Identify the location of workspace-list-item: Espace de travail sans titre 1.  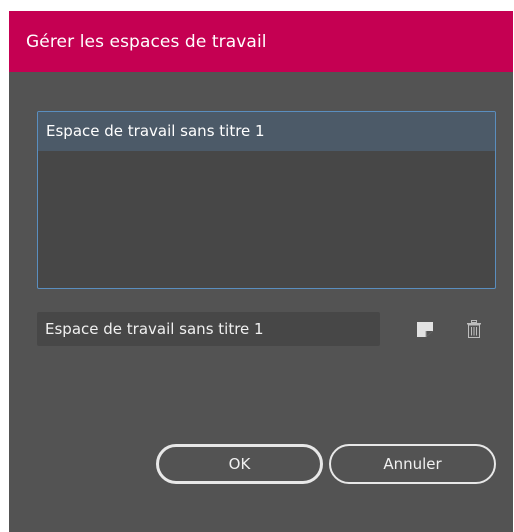
(266, 131).